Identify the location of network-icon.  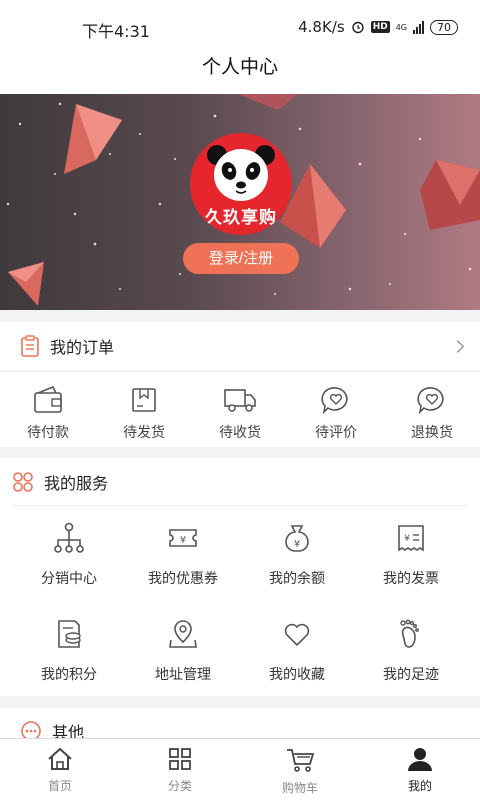
(69, 537).